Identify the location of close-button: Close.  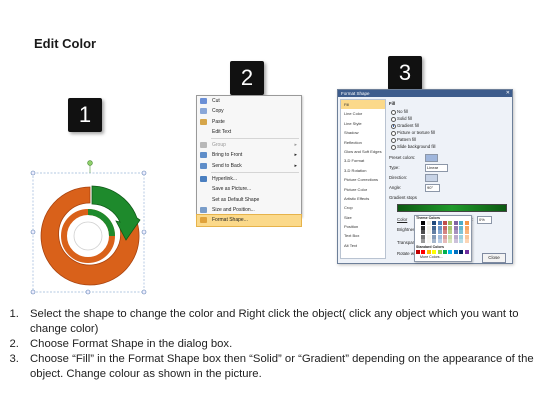
(494, 258).